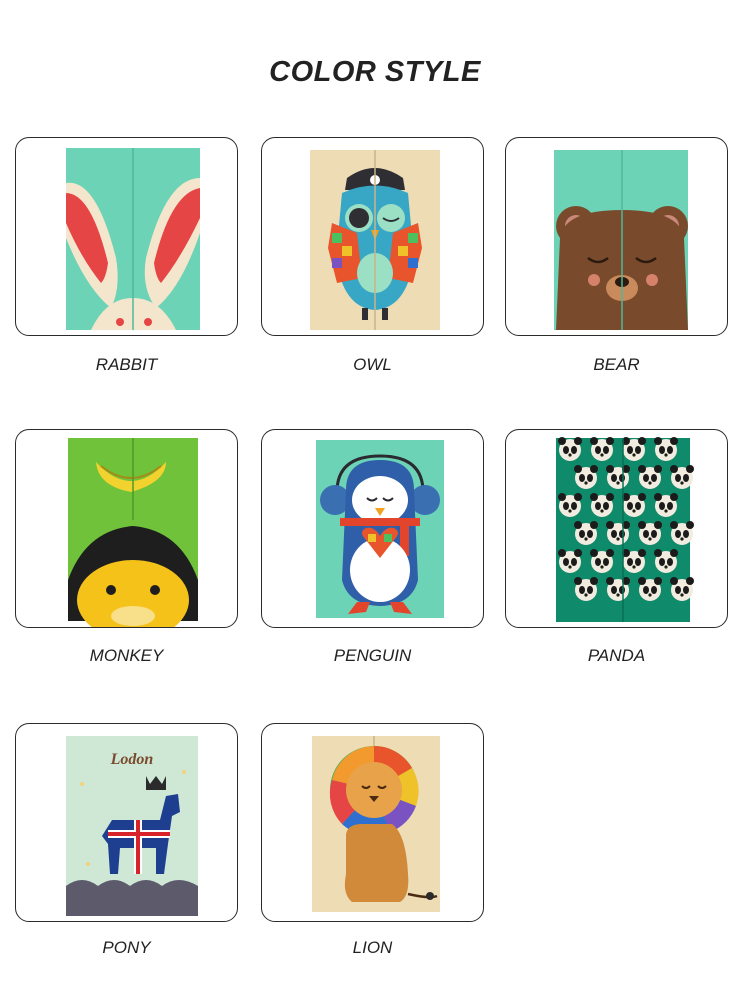 Image resolution: width=750 pixels, height=1000 pixels. What do you see at coordinates (133, 239) in the screenshot?
I see `rabbit-tissue-cover-image` at bounding box center [133, 239].